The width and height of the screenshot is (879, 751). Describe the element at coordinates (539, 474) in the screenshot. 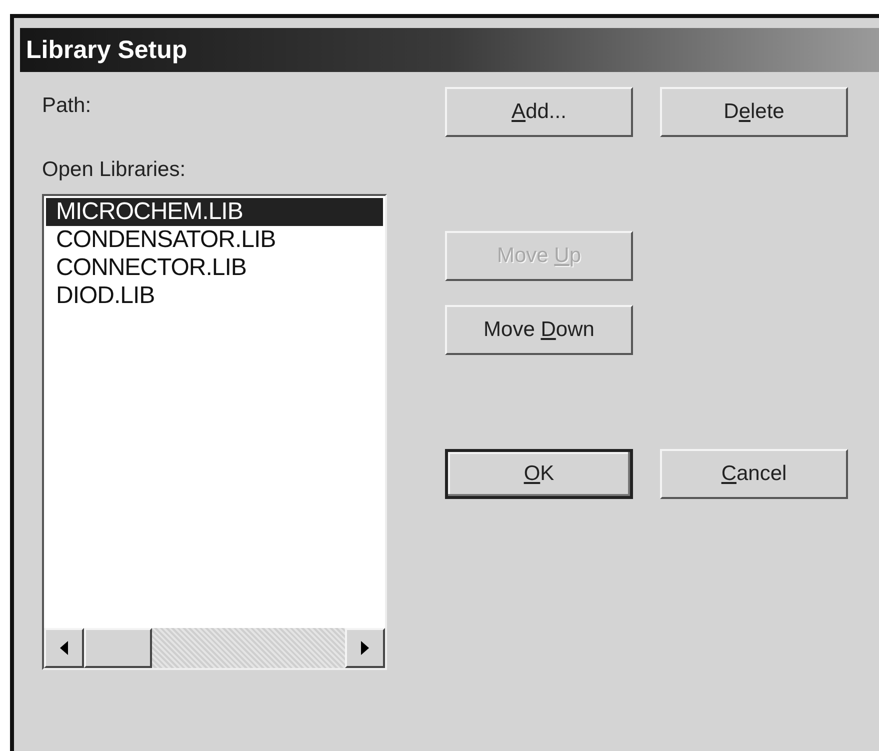

I see `ok-button: OK` at that location.